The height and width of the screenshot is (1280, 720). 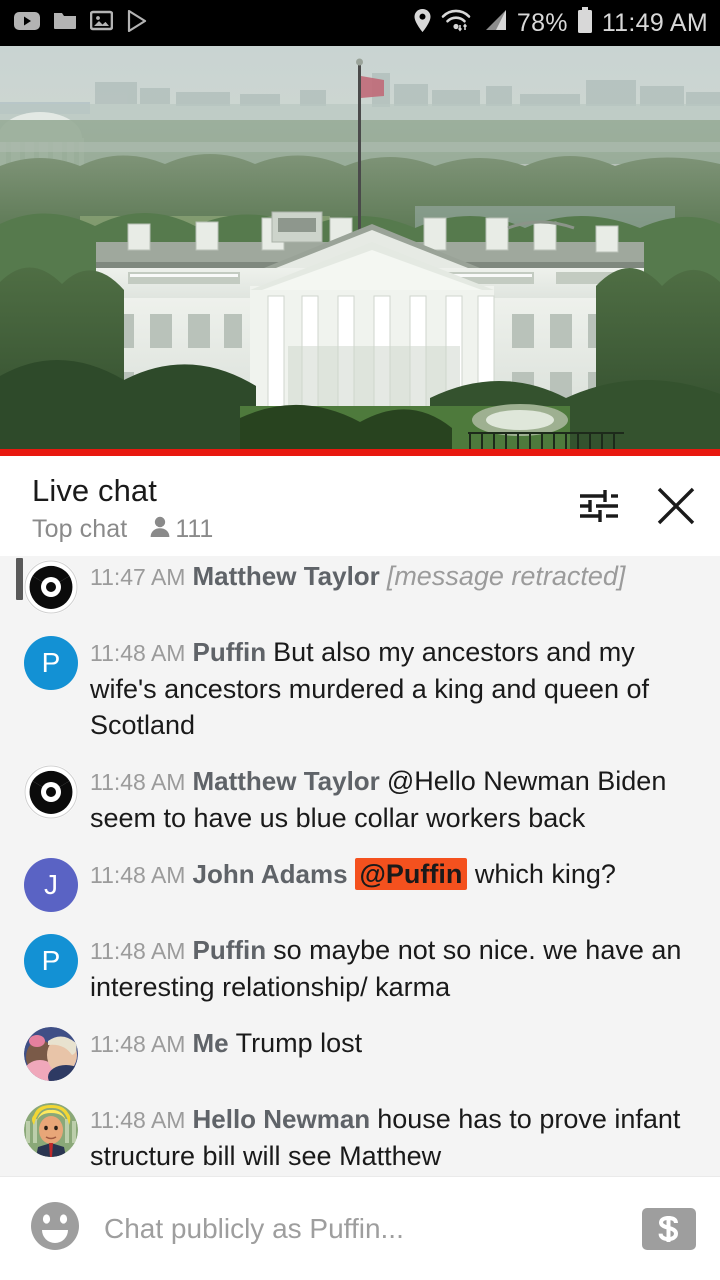 What do you see at coordinates (545, 874) in the screenshot?
I see `message-text: which king?` at bounding box center [545, 874].